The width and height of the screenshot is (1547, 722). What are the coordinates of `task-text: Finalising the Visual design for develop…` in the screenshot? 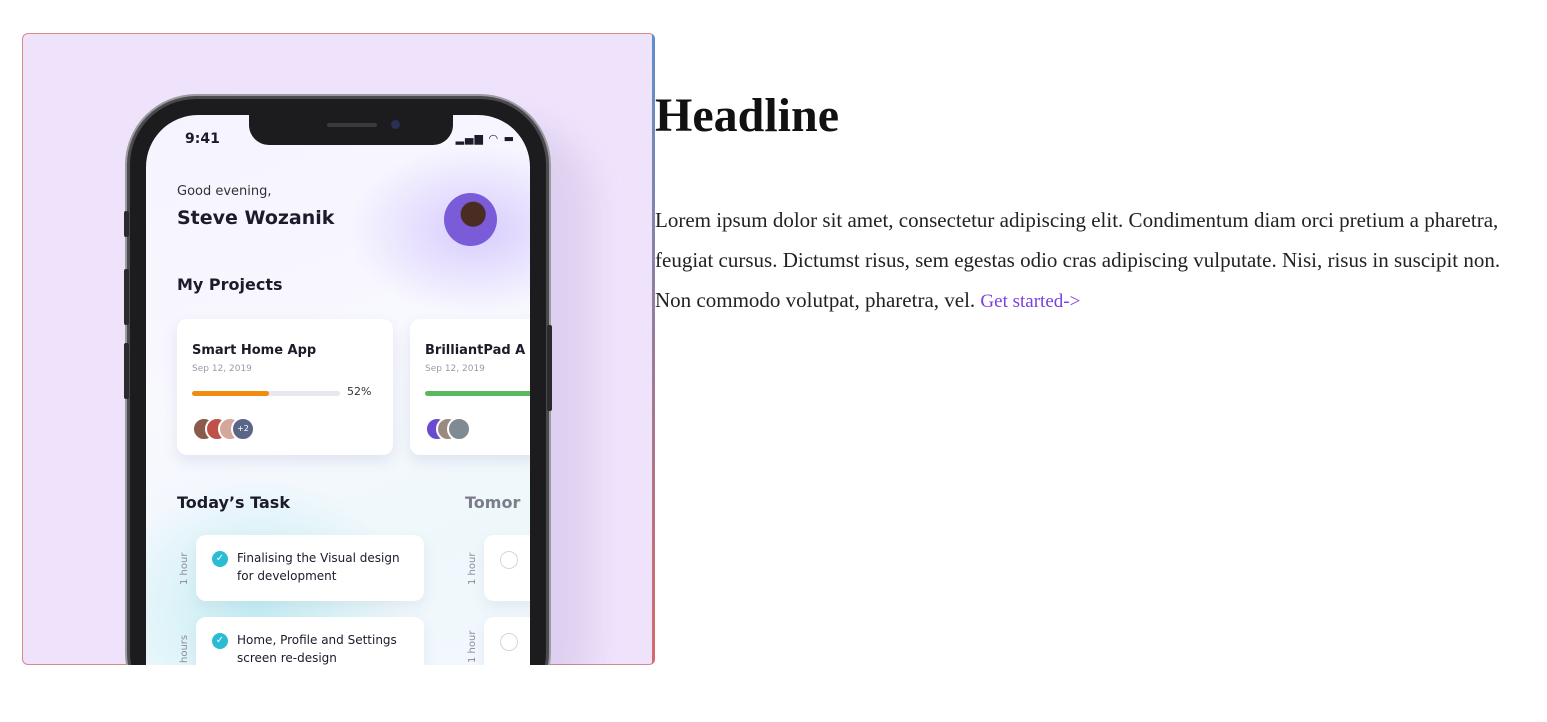 It's located at (318, 567).